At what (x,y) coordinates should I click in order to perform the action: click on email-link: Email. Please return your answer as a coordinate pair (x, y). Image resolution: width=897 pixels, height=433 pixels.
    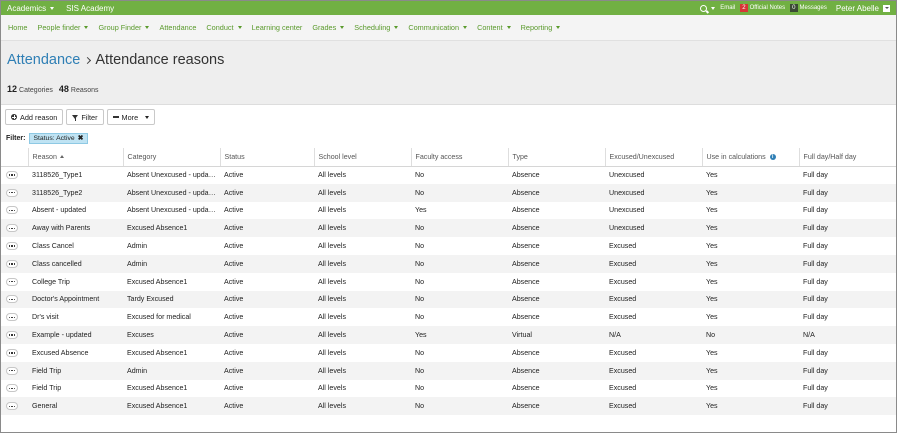
    Looking at the image, I should click on (727, 8).